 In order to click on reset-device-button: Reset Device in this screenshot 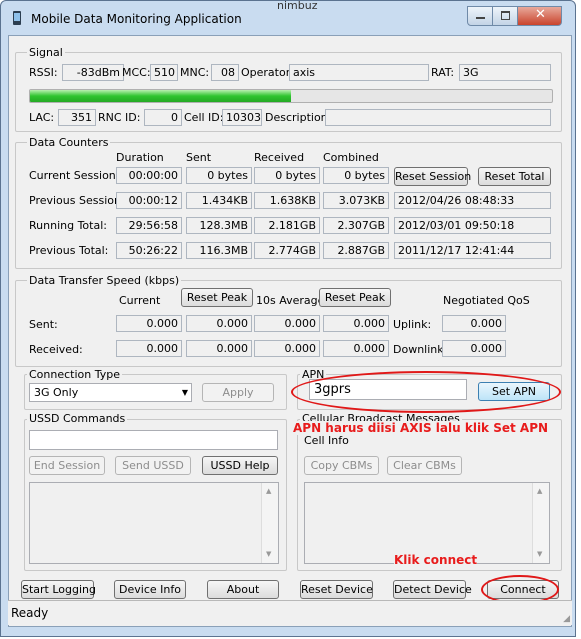, I will do `click(336, 589)`.